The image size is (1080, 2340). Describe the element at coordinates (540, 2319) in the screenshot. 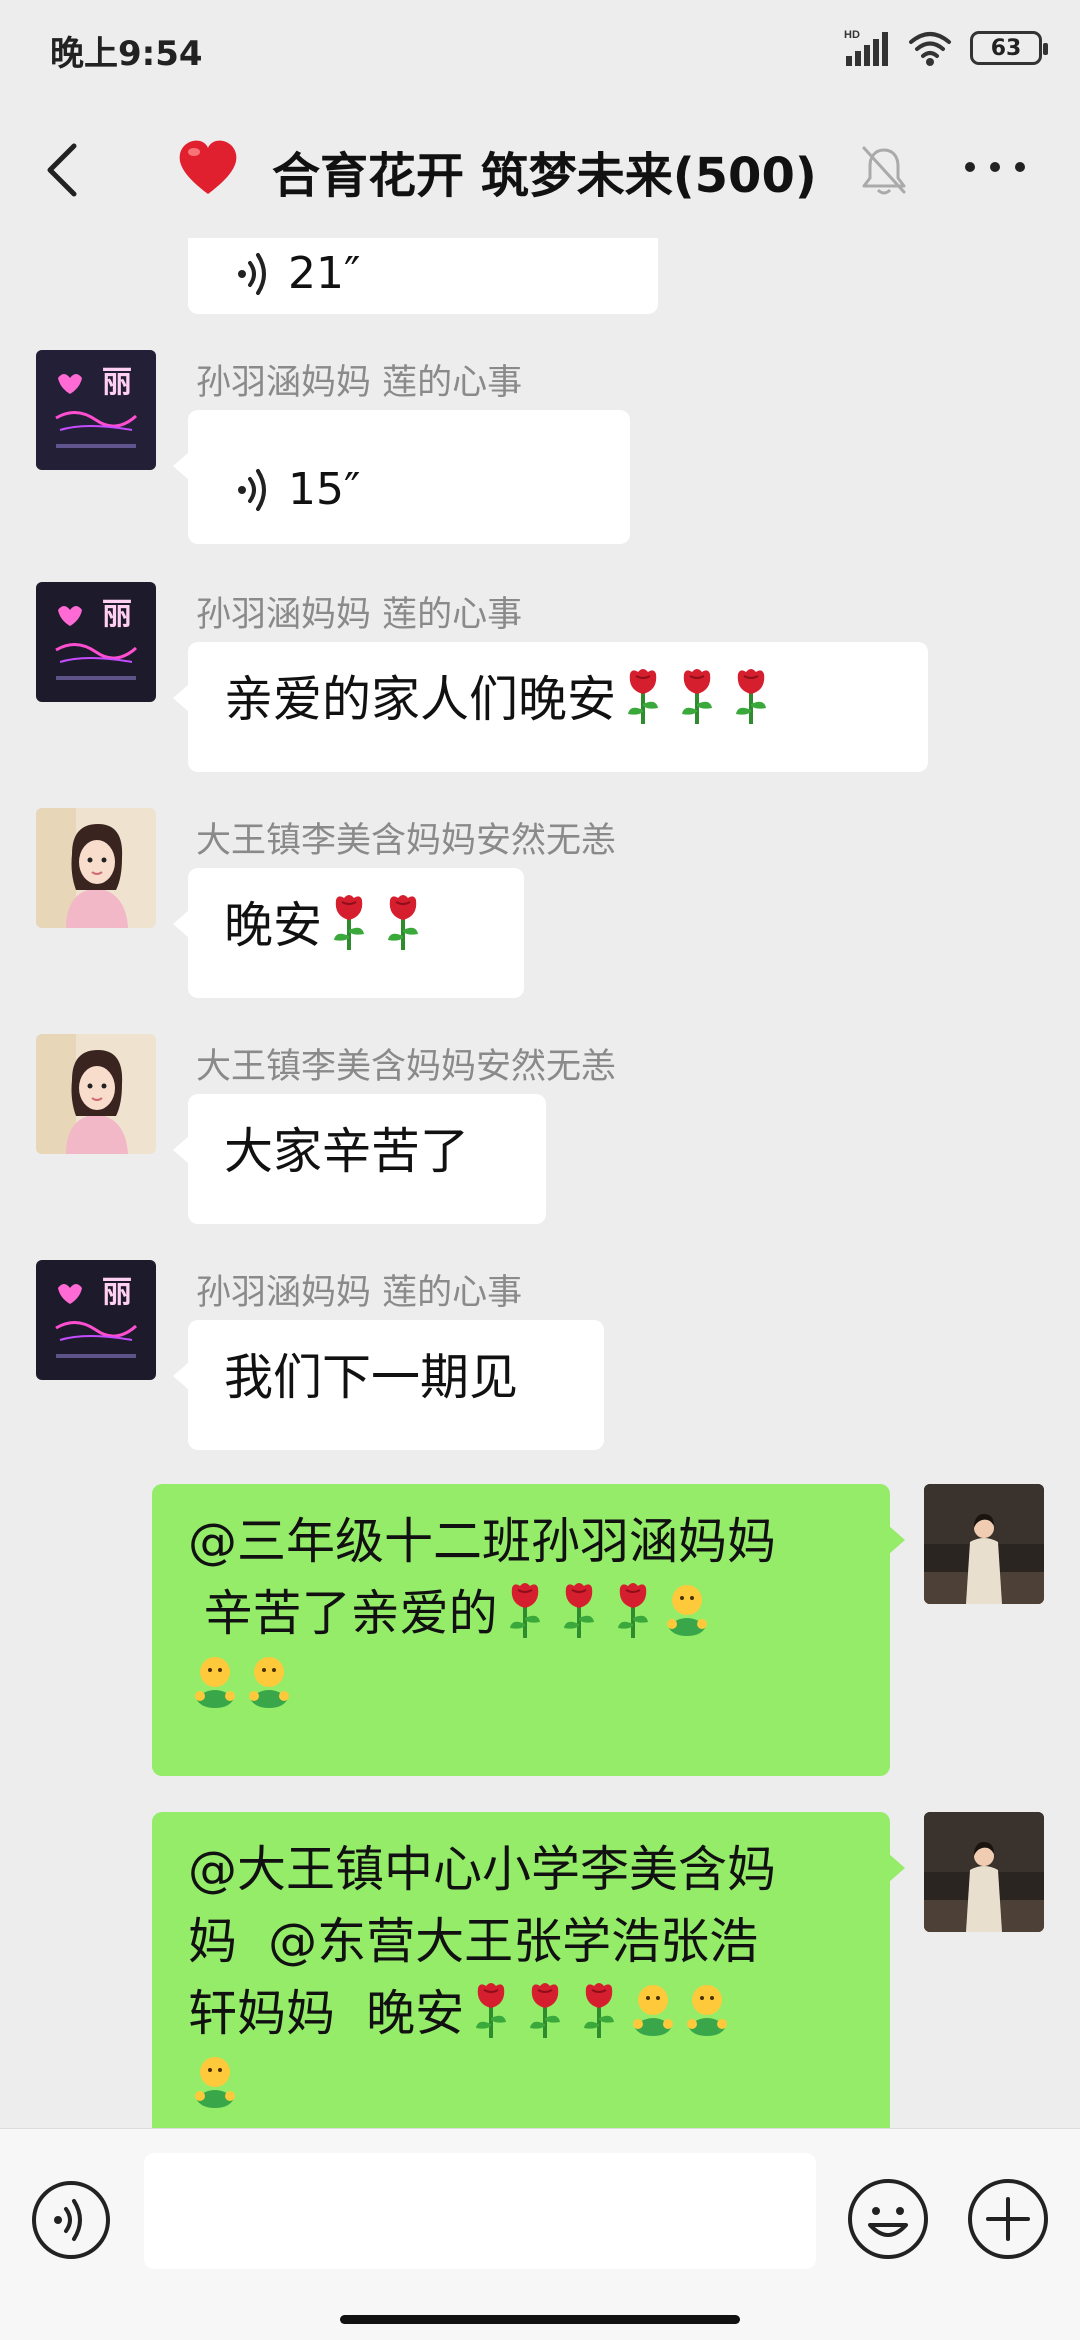

I see `home-indicator` at that location.